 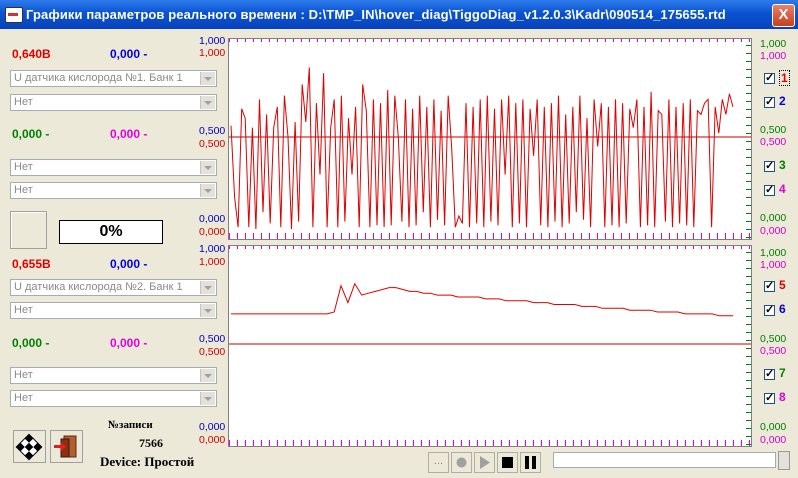 I want to click on close-button: X, so click(x=783, y=15).